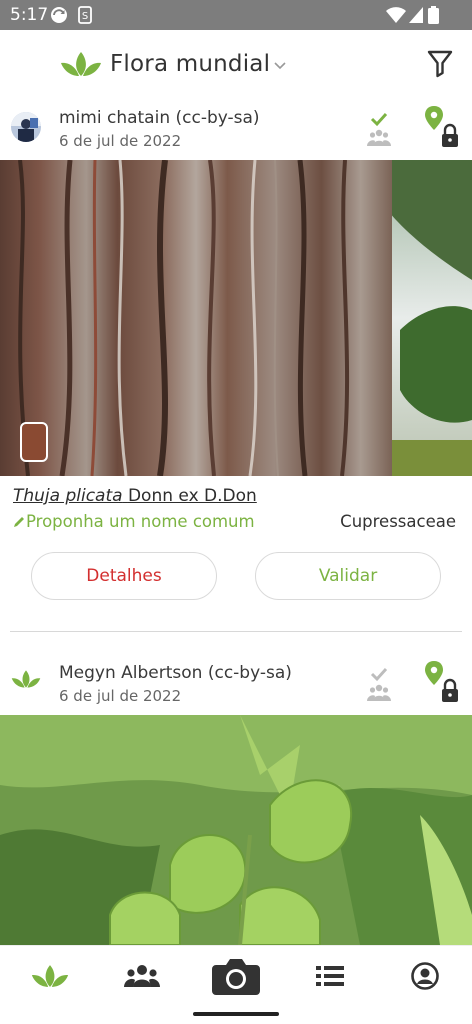 This screenshot has width=472, height=1024. Describe the element at coordinates (26, 679) in the screenshot. I see `leaf-avatar-icon` at that location.